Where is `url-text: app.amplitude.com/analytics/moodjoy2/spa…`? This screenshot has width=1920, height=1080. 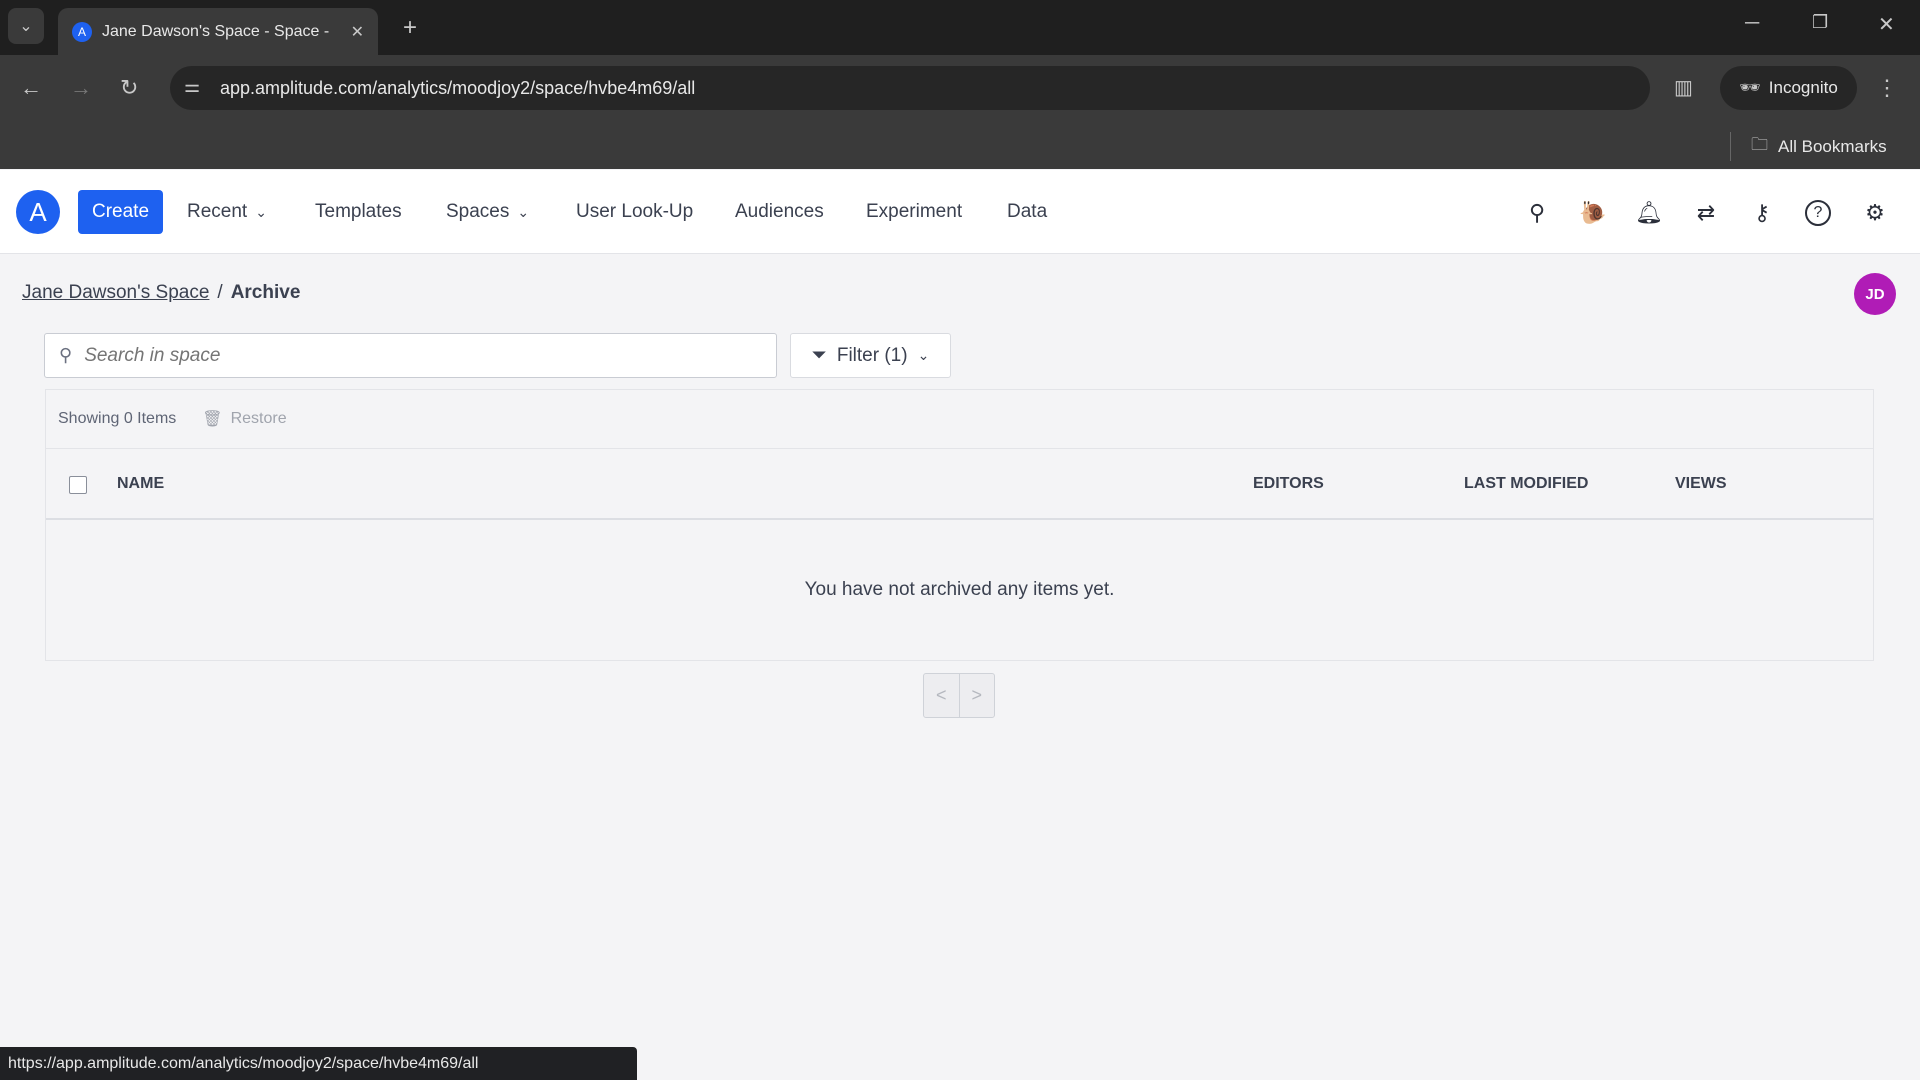
url-text: app.amplitude.com/analytics/moodjoy2/spa… is located at coordinates (458, 87).